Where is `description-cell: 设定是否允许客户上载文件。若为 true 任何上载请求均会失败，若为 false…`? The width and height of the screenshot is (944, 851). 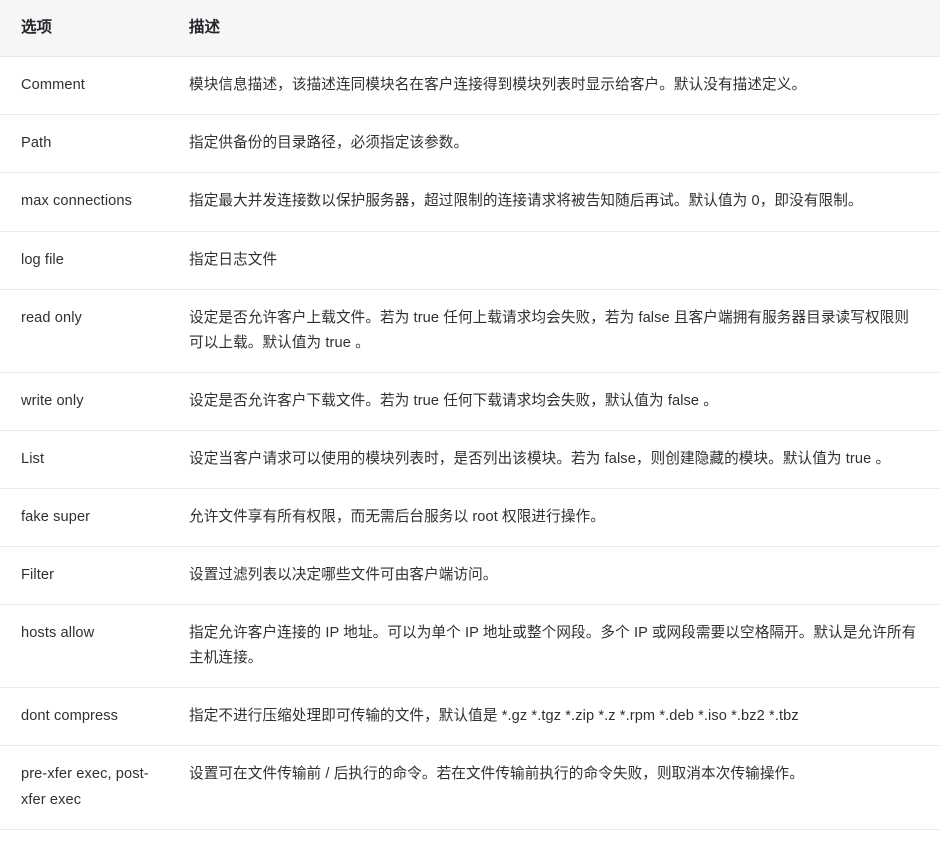
description-cell: 设定是否允许客户上载文件。若为 true 任何上载请求均会失败，若为 false… is located at coordinates (561, 330).